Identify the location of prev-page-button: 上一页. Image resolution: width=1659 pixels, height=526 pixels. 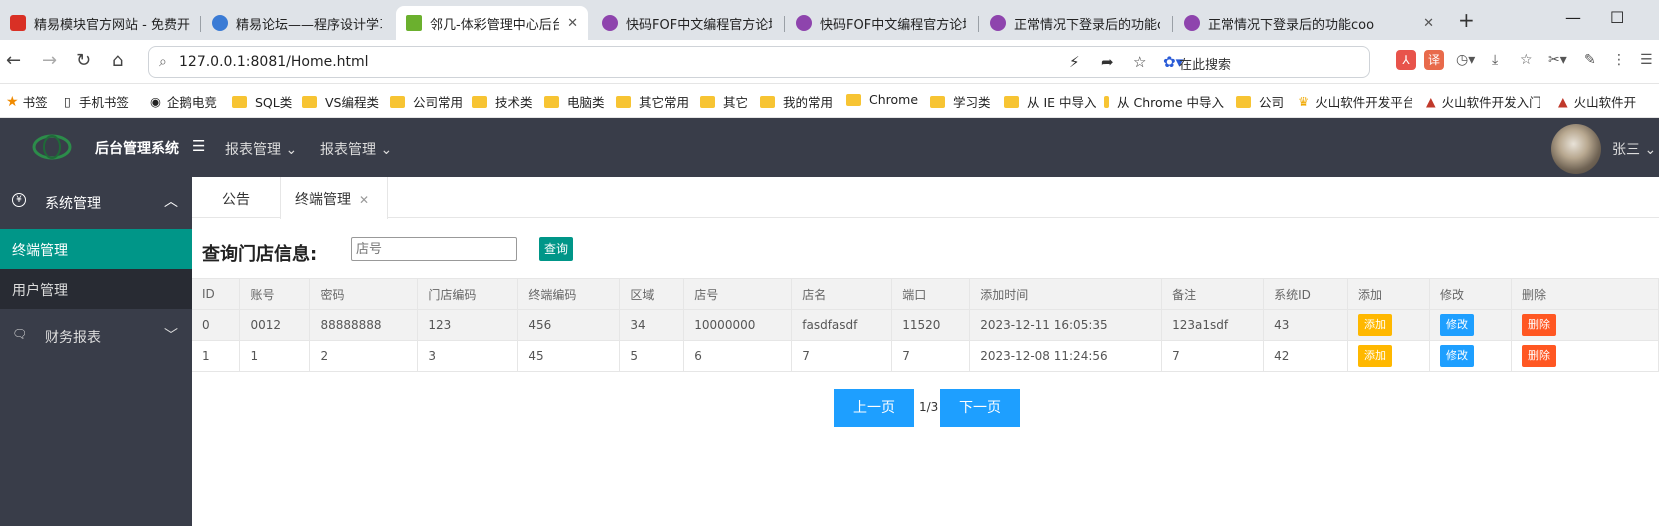
(874, 408).